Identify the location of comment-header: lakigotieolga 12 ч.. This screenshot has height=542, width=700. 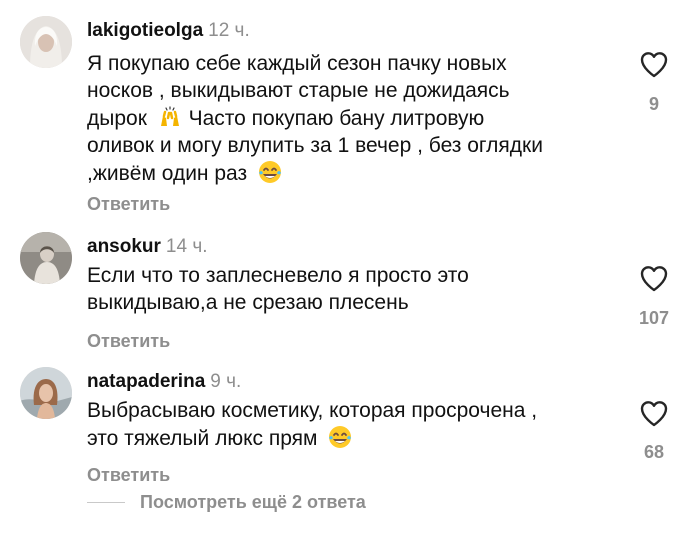
(168, 31).